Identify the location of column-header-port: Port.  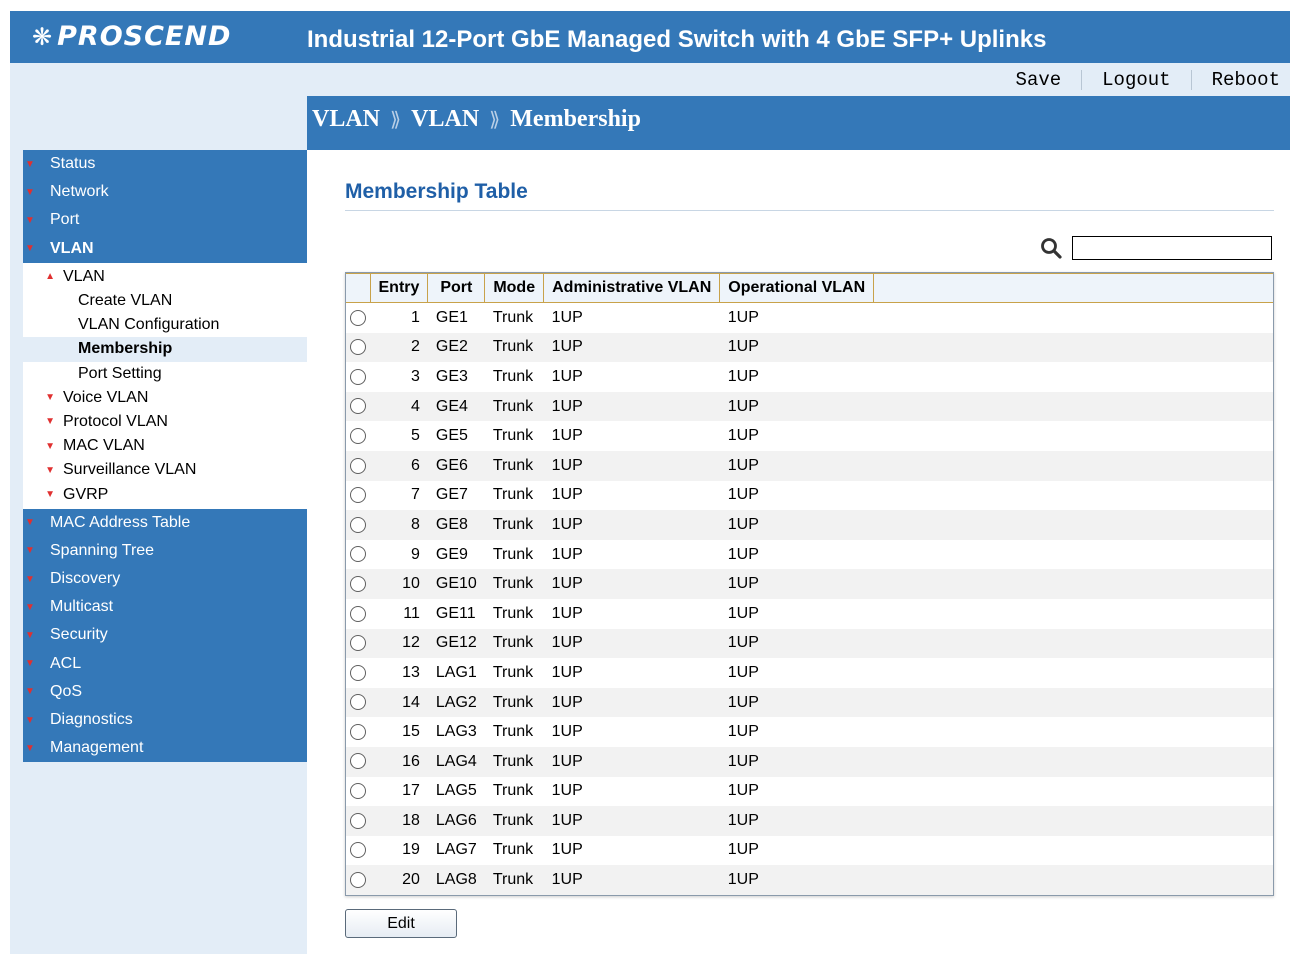
(456, 288).